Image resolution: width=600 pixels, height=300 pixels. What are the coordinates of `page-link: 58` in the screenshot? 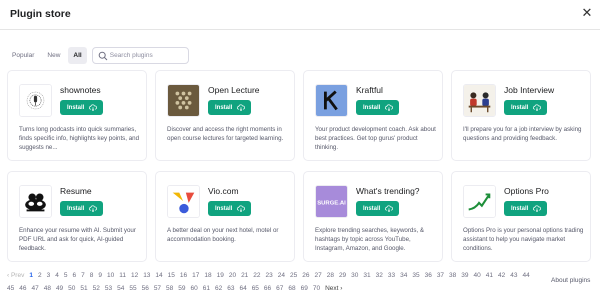 It's located at (169, 288).